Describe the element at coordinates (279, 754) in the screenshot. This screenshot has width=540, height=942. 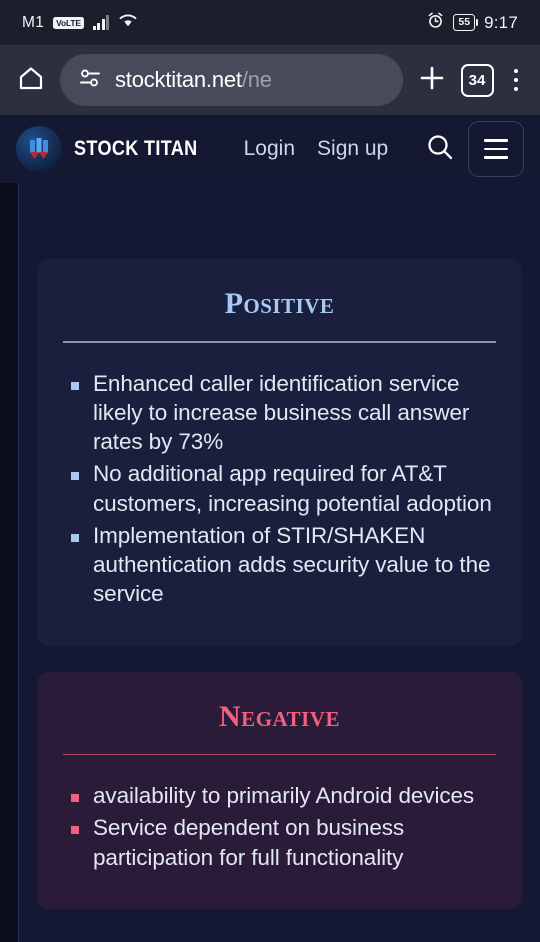
I see `negative-divider` at that location.